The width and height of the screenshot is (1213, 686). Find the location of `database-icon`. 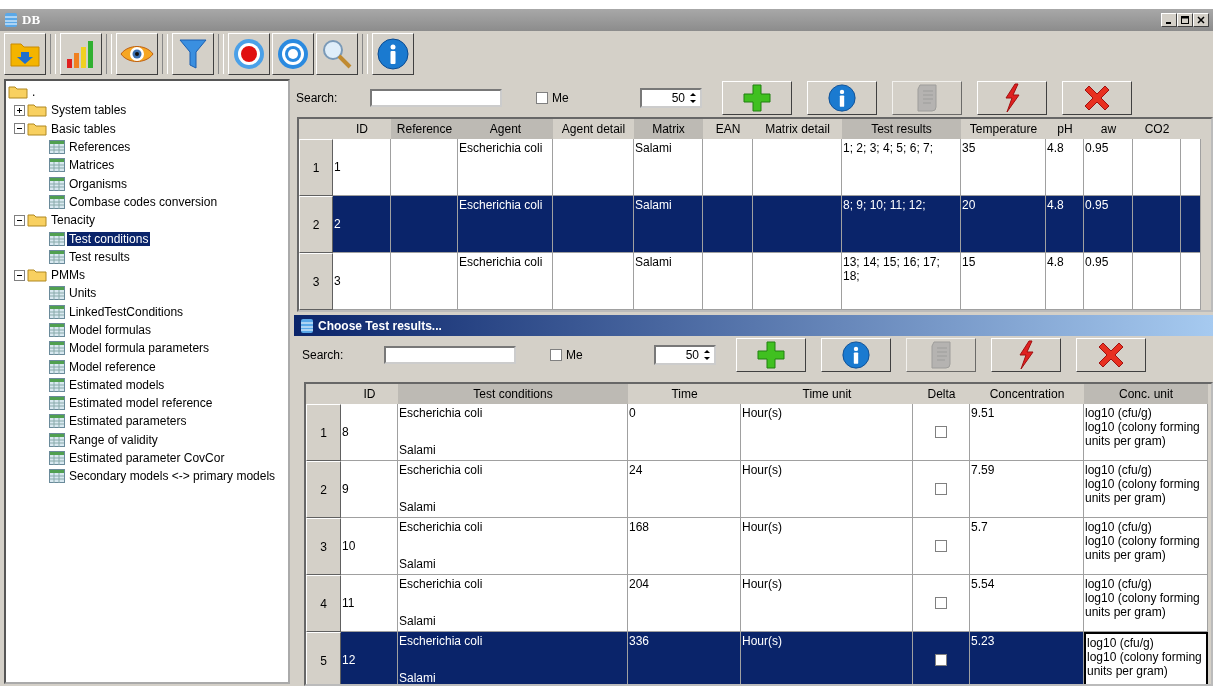

database-icon is located at coordinates (11, 20).